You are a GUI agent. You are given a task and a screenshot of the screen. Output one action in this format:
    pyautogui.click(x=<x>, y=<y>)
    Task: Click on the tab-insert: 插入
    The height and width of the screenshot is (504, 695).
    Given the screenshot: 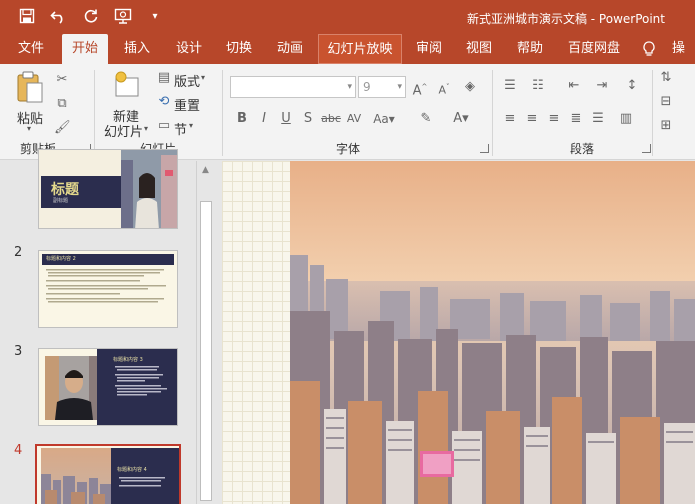 What is the action you would take?
    pyautogui.click(x=137, y=49)
    